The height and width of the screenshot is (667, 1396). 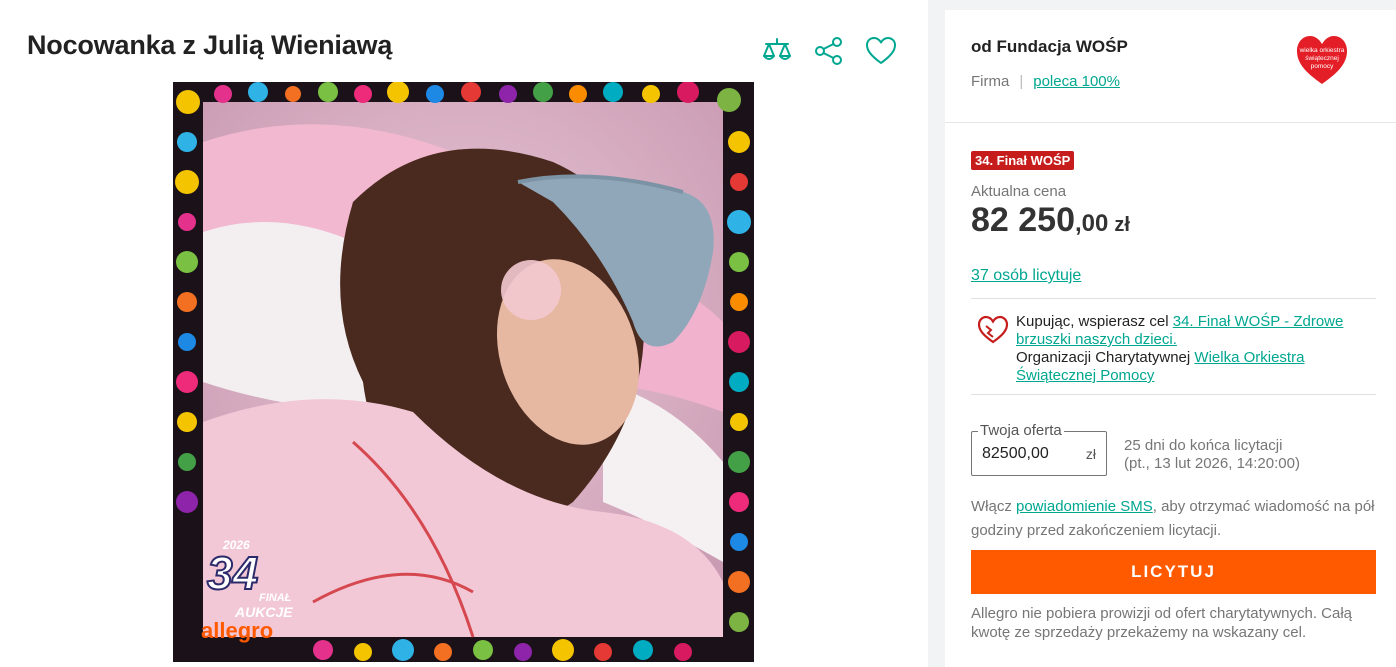 I want to click on wosp-heart-icon: wielka orkiestra świątecznej pomocy, so click(x=1322, y=60).